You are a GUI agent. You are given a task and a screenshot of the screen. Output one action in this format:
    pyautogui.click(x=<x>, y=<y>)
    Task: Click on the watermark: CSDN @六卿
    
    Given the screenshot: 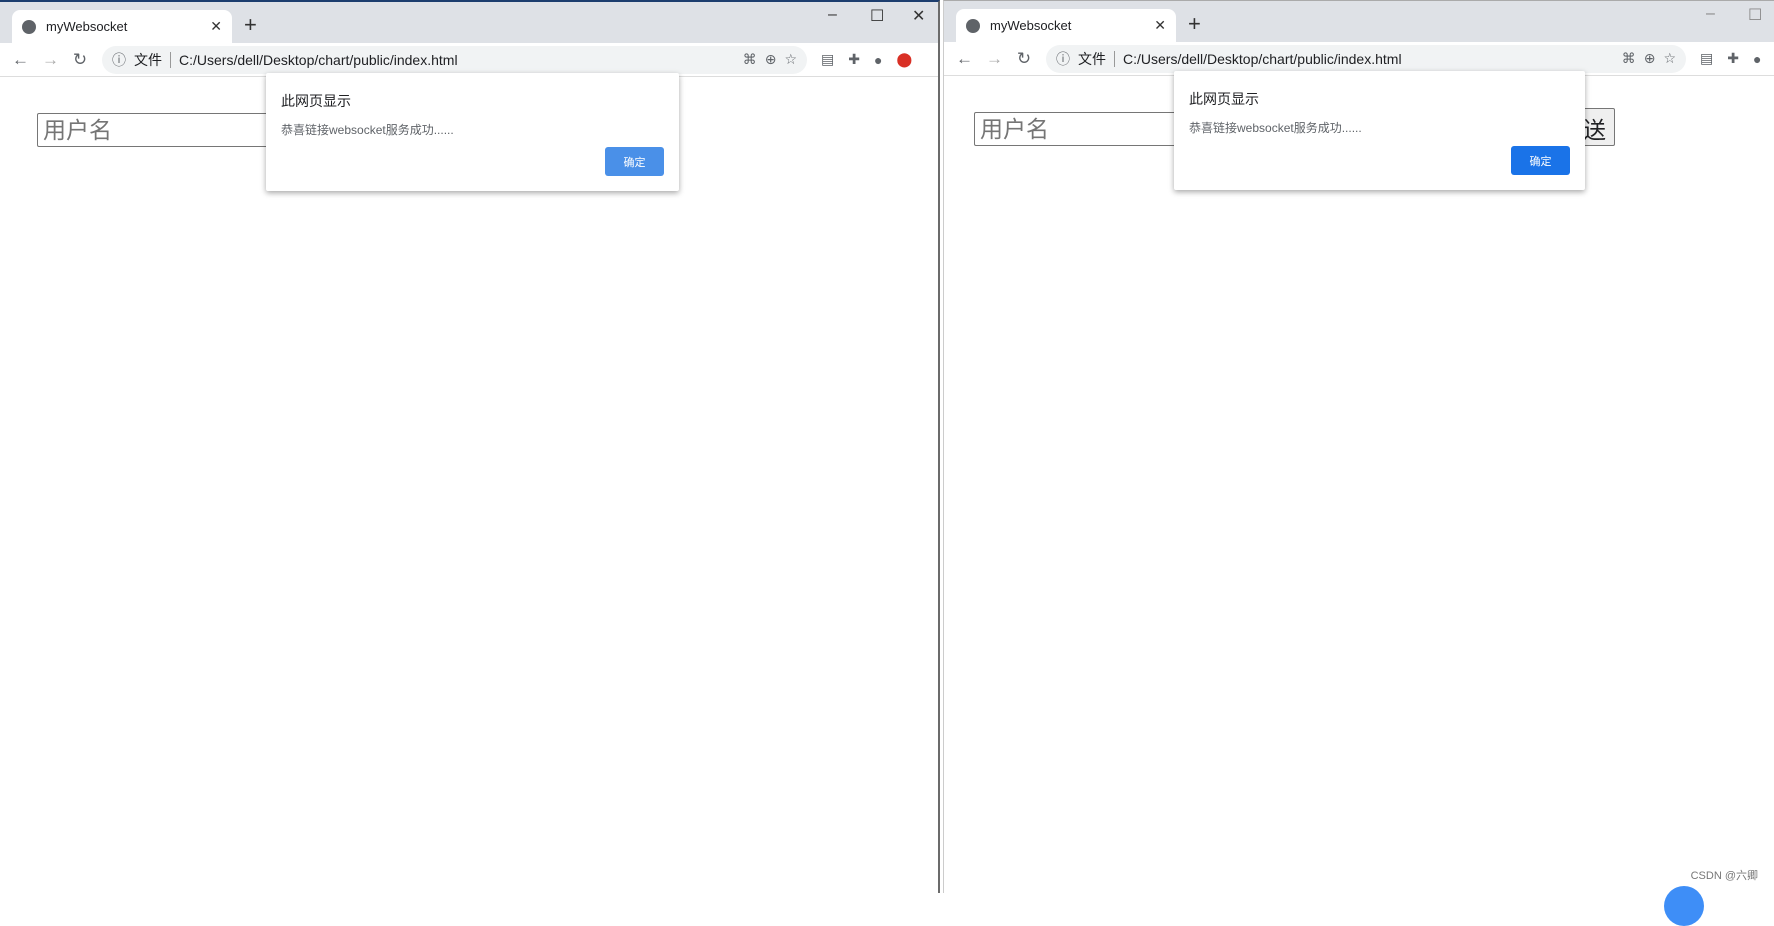 What is the action you would take?
    pyautogui.click(x=1724, y=876)
    